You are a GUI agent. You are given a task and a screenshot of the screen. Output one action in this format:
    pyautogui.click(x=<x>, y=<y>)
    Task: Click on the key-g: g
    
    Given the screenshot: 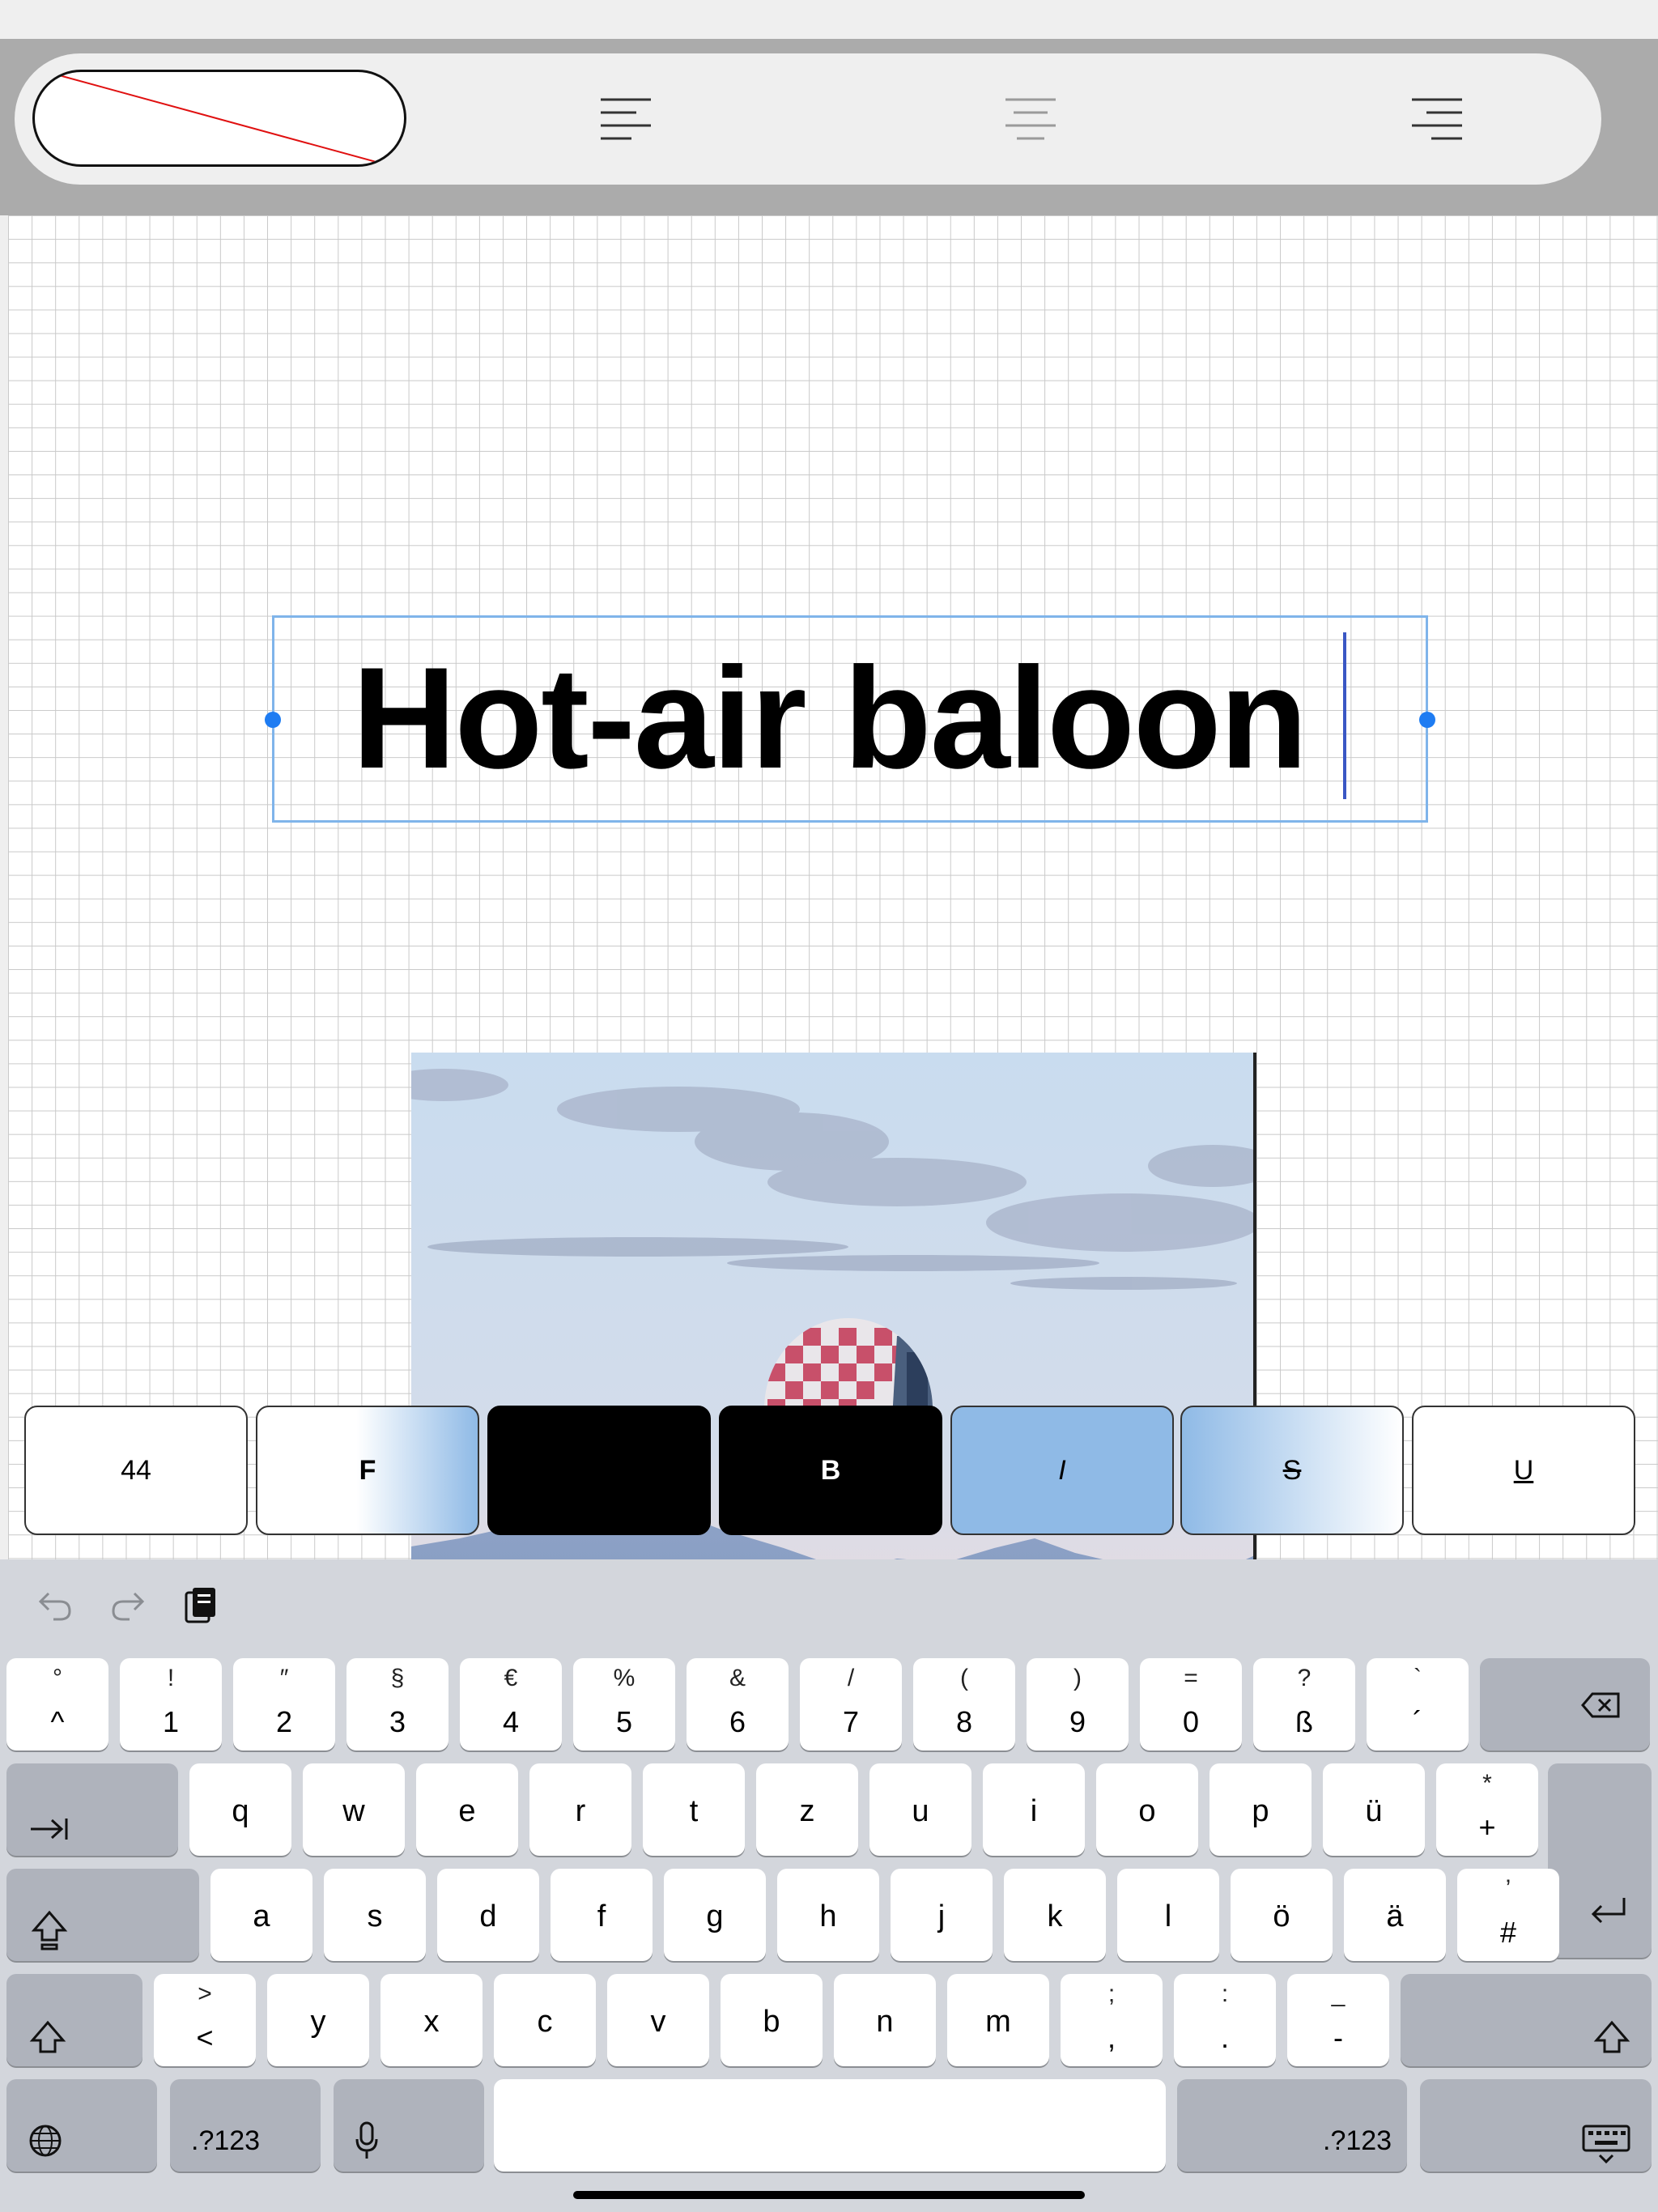 What is the action you would take?
    pyautogui.click(x=715, y=1915)
    